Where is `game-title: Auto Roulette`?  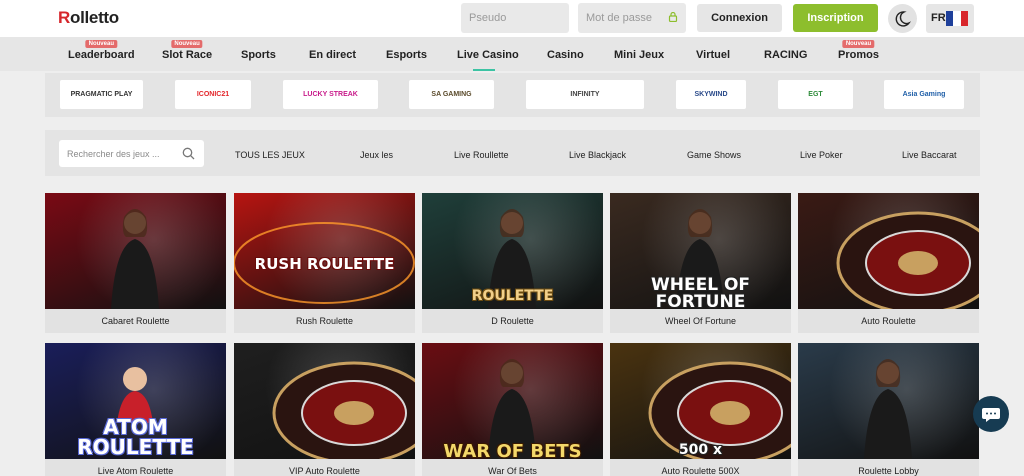 game-title: Auto Roulette is located at coordinates (888, 321).